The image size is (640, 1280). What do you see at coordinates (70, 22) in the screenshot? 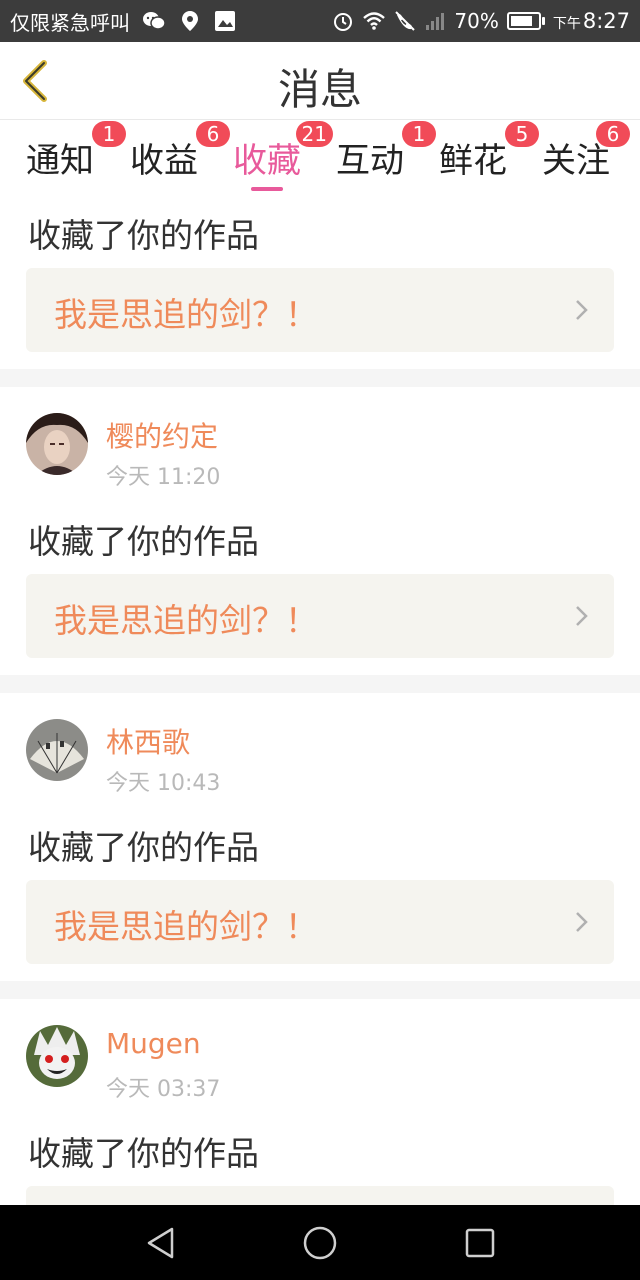
I see `carrier-text: 仅限紧急呼叫` at bounding box center [70, 22].